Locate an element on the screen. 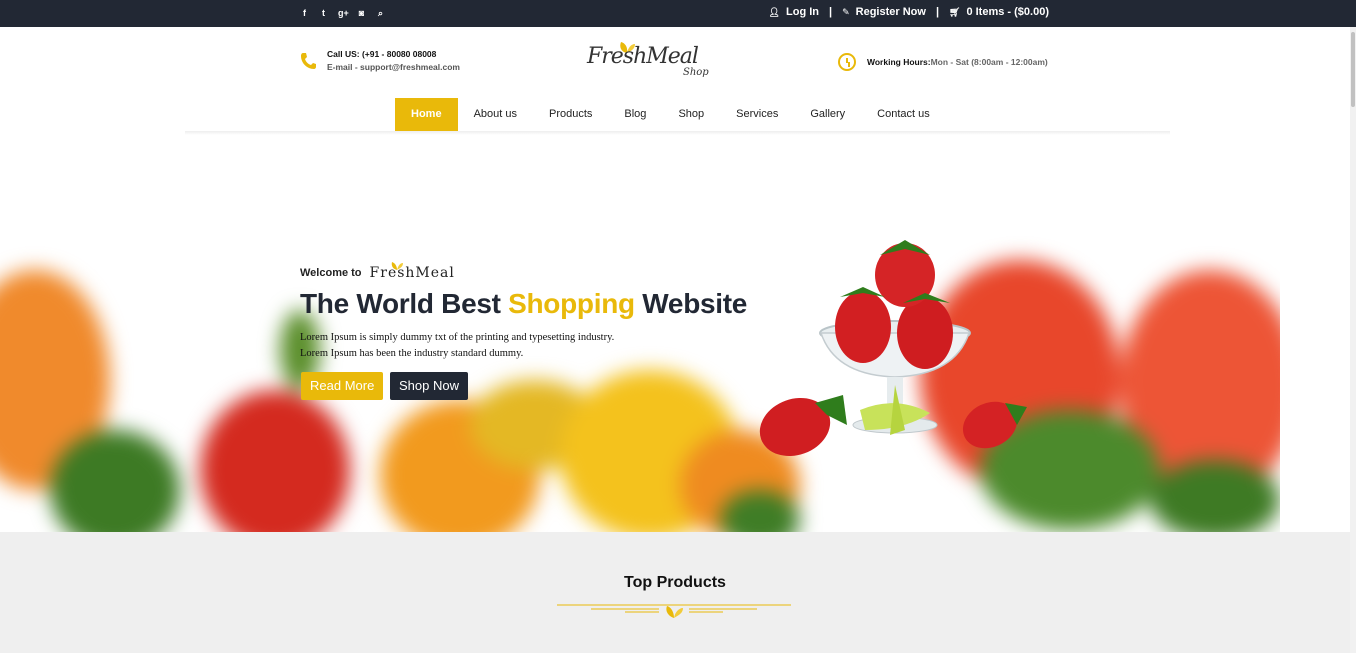 The height and width of the screenshot is (653, 1356). headline-highlight: Shopping is located at coordinates (571, 303).